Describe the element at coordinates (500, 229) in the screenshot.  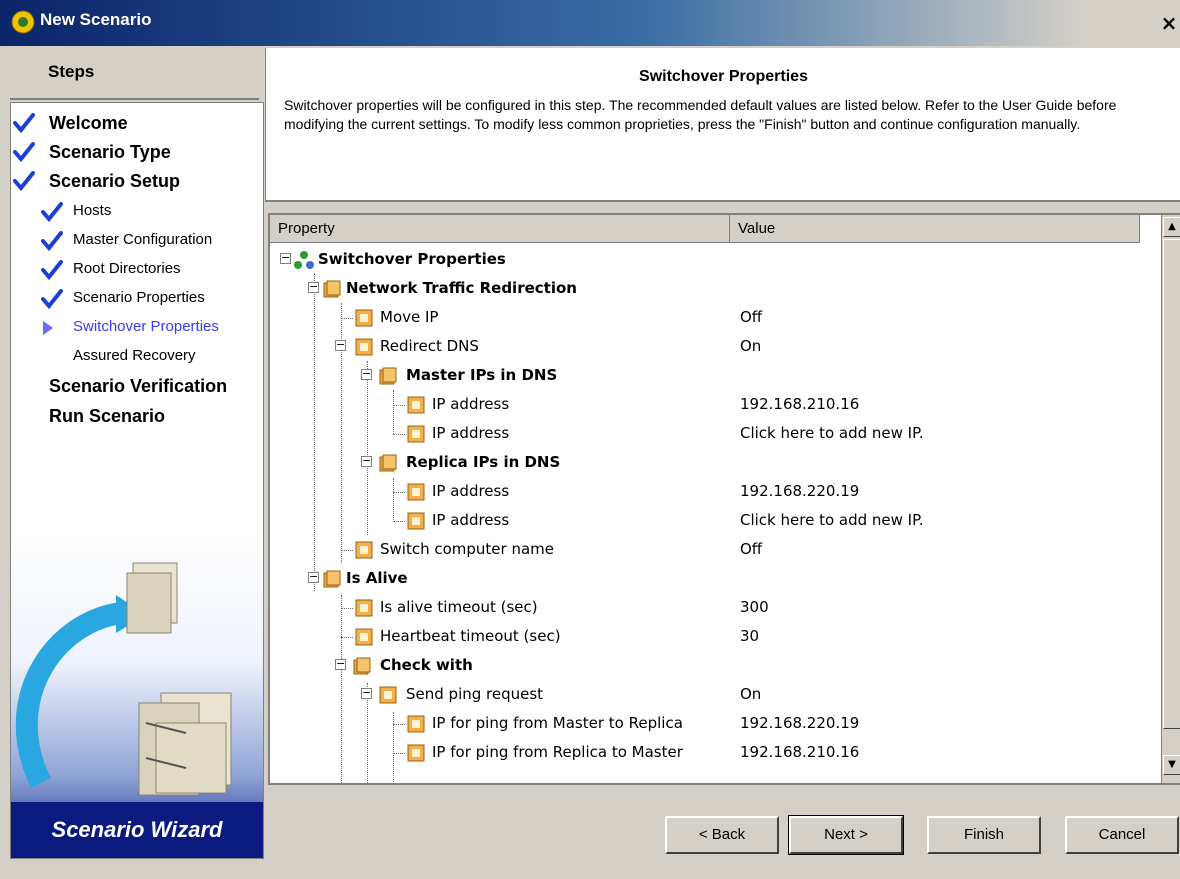
I see `column-header-property: Property` at that location.